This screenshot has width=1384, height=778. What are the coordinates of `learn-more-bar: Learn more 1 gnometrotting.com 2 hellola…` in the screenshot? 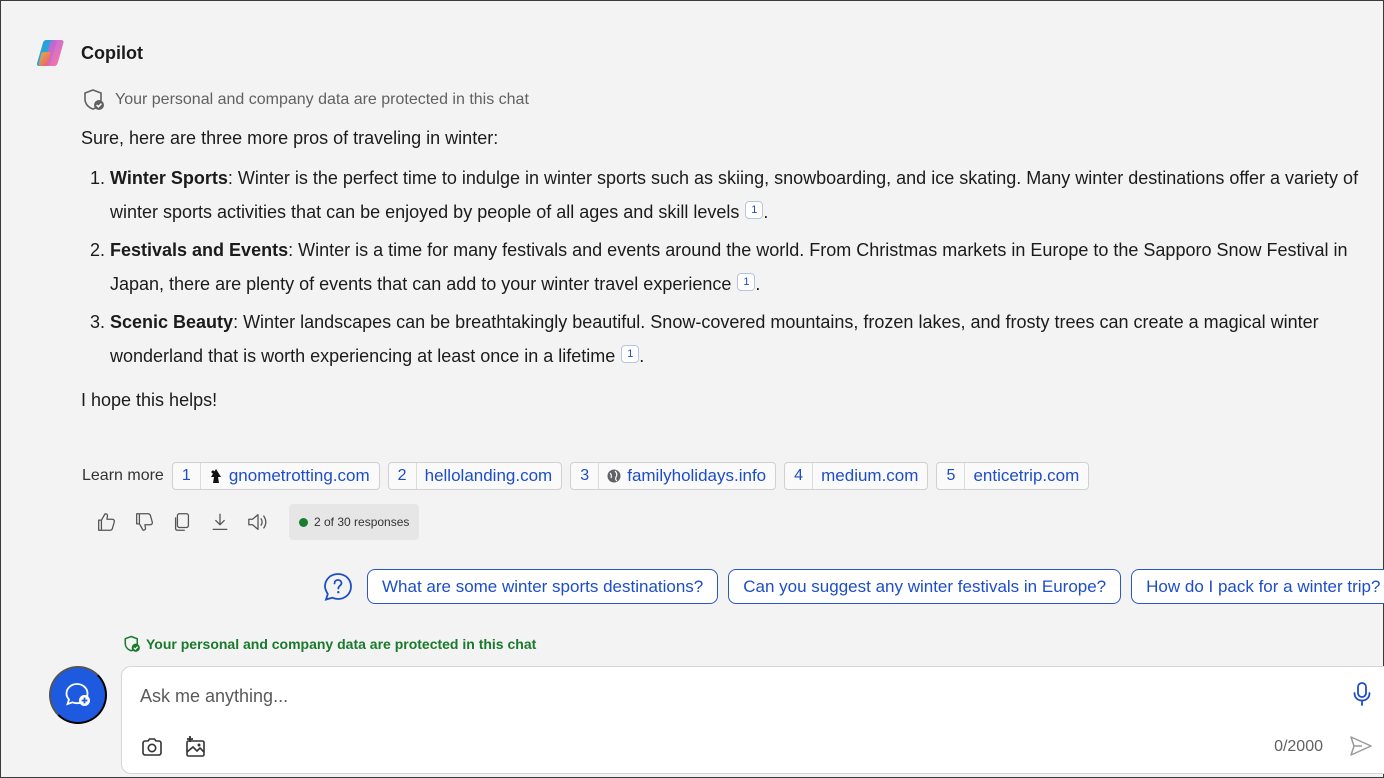 It's located at (589, 476).